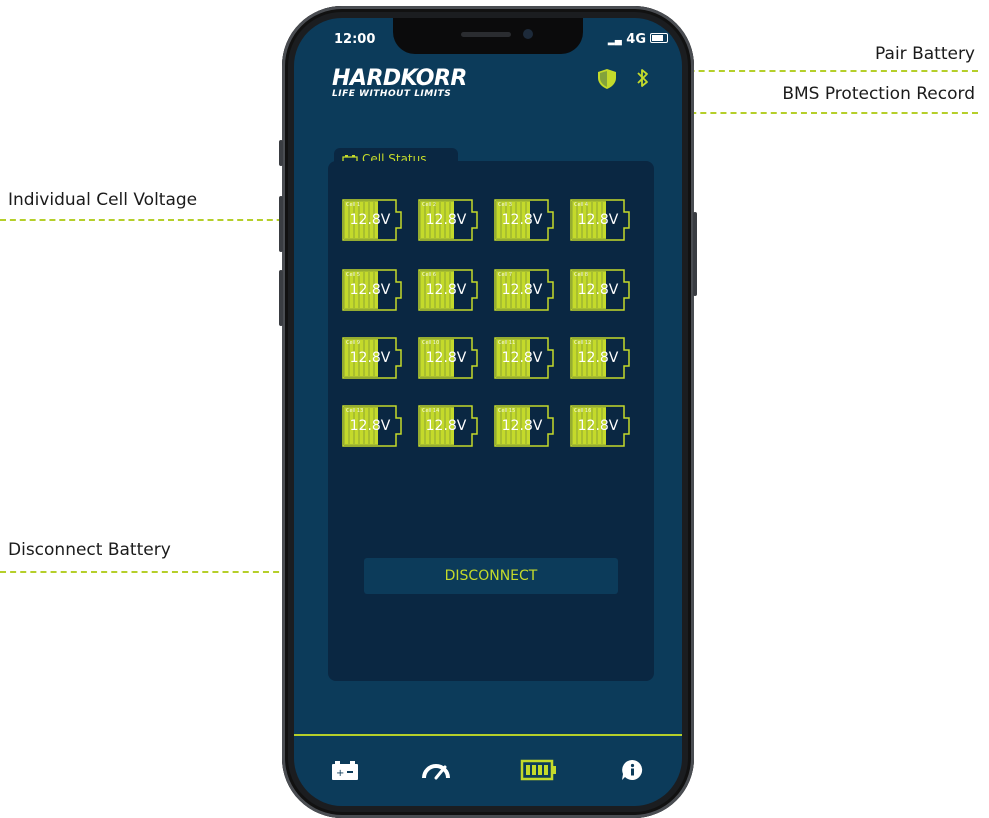 The width and height of the screenshot is (989, 818). What do you see at coordinates (355, 411) in the screenshot?
I see `cell-name: Cell 13` at bounding box center [355, 411].